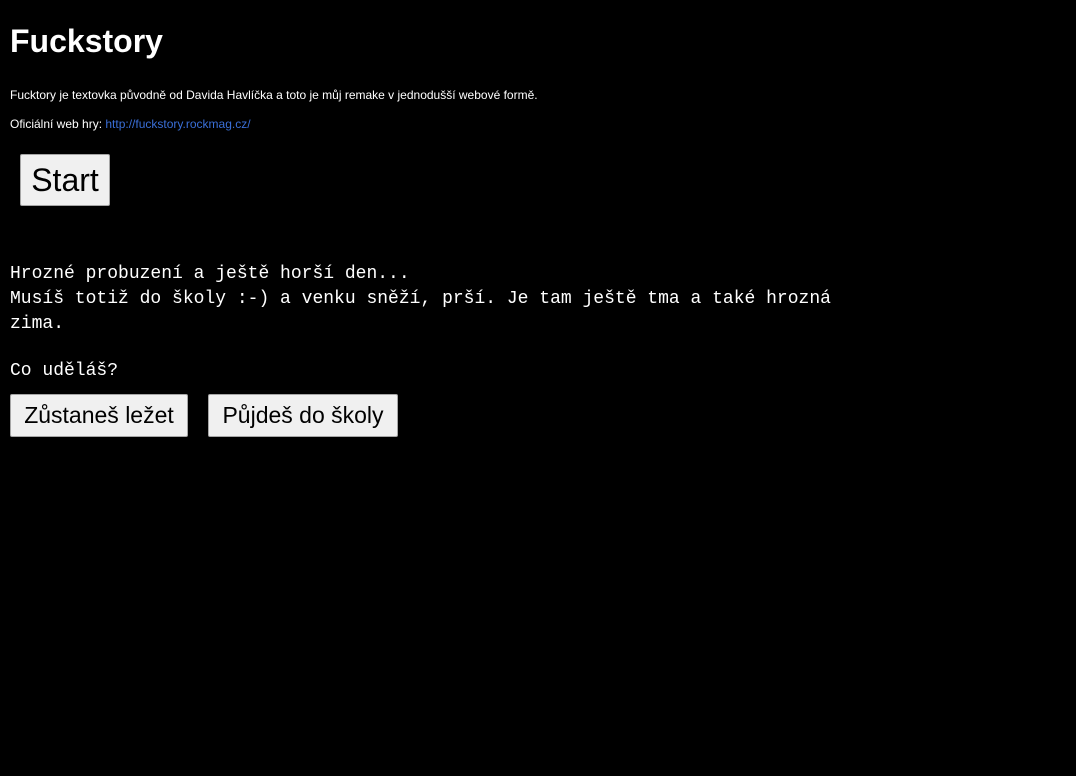 Image resolution: width=1076 pixels, height=776 pixels. I want to click on story-question: Co uděláš?, so click(64, 371).